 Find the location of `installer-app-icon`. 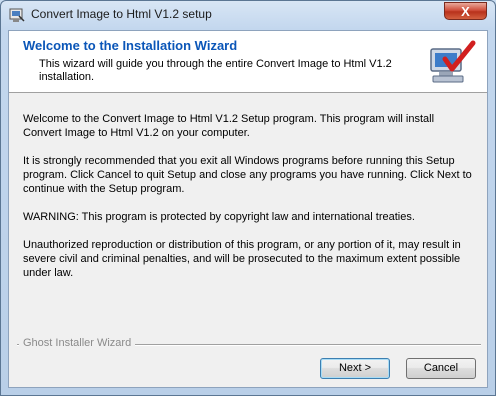

installer-app-icon is located at coordinates (17, 15).